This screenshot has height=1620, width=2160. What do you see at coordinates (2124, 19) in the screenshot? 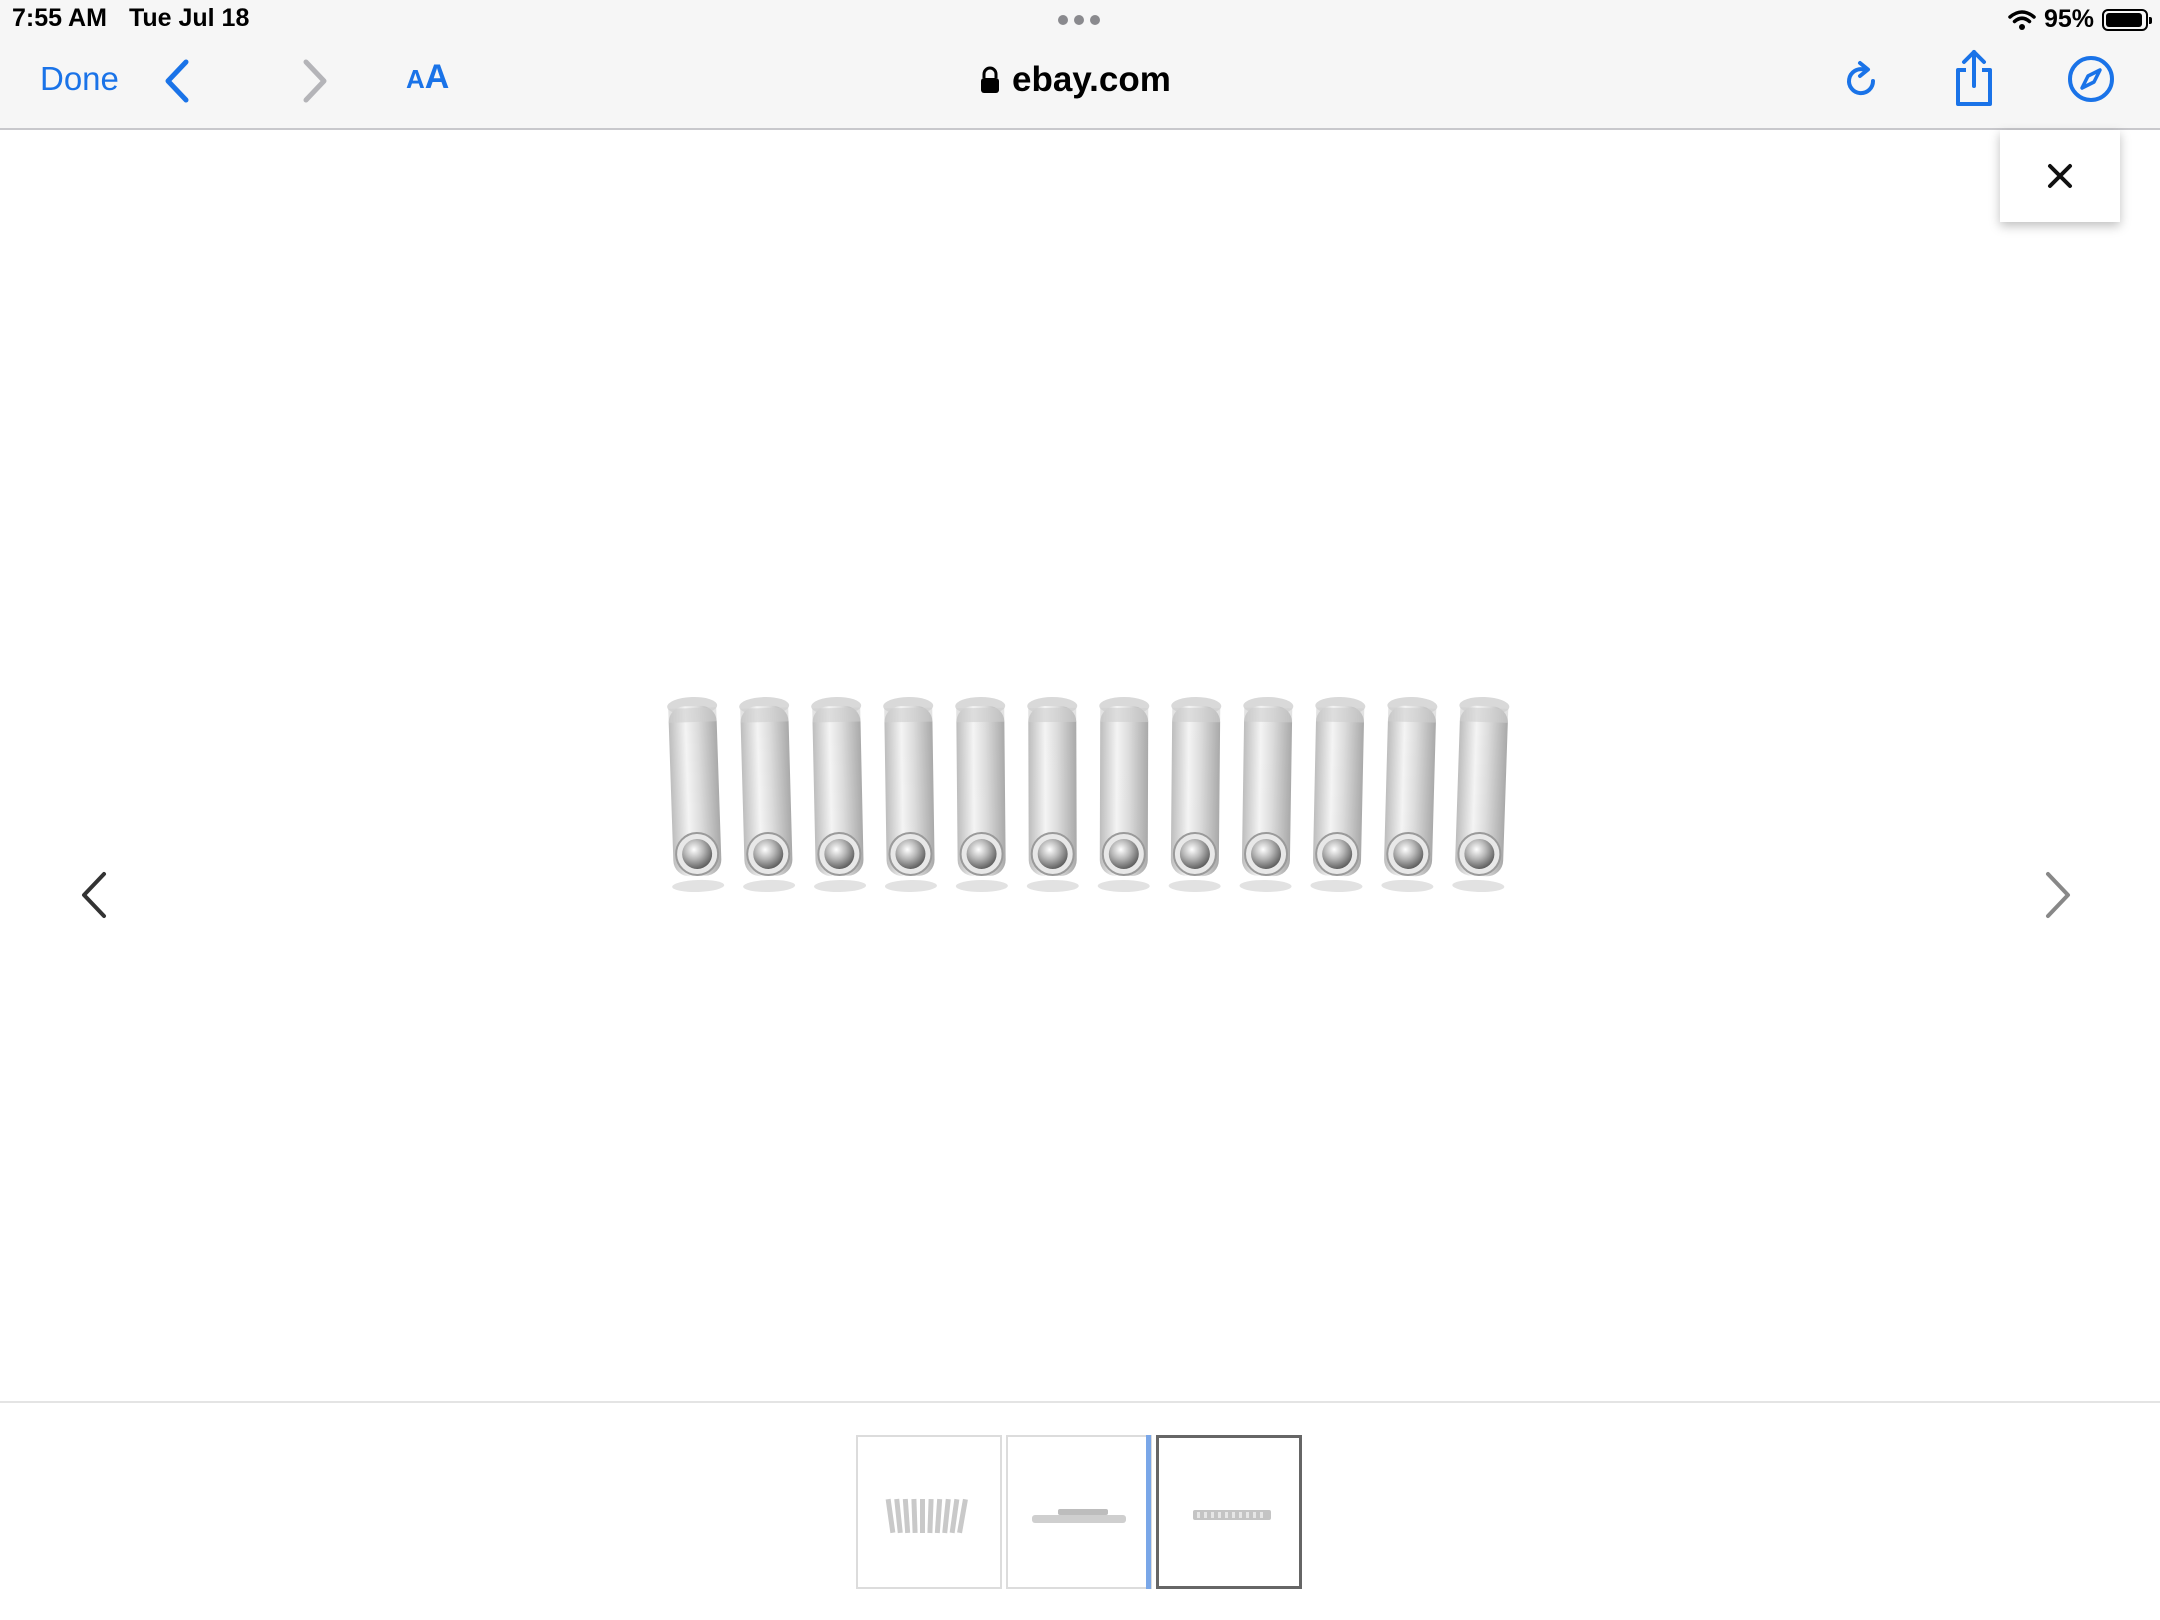
I see `battery-level` at bounding box center [2124, 19].